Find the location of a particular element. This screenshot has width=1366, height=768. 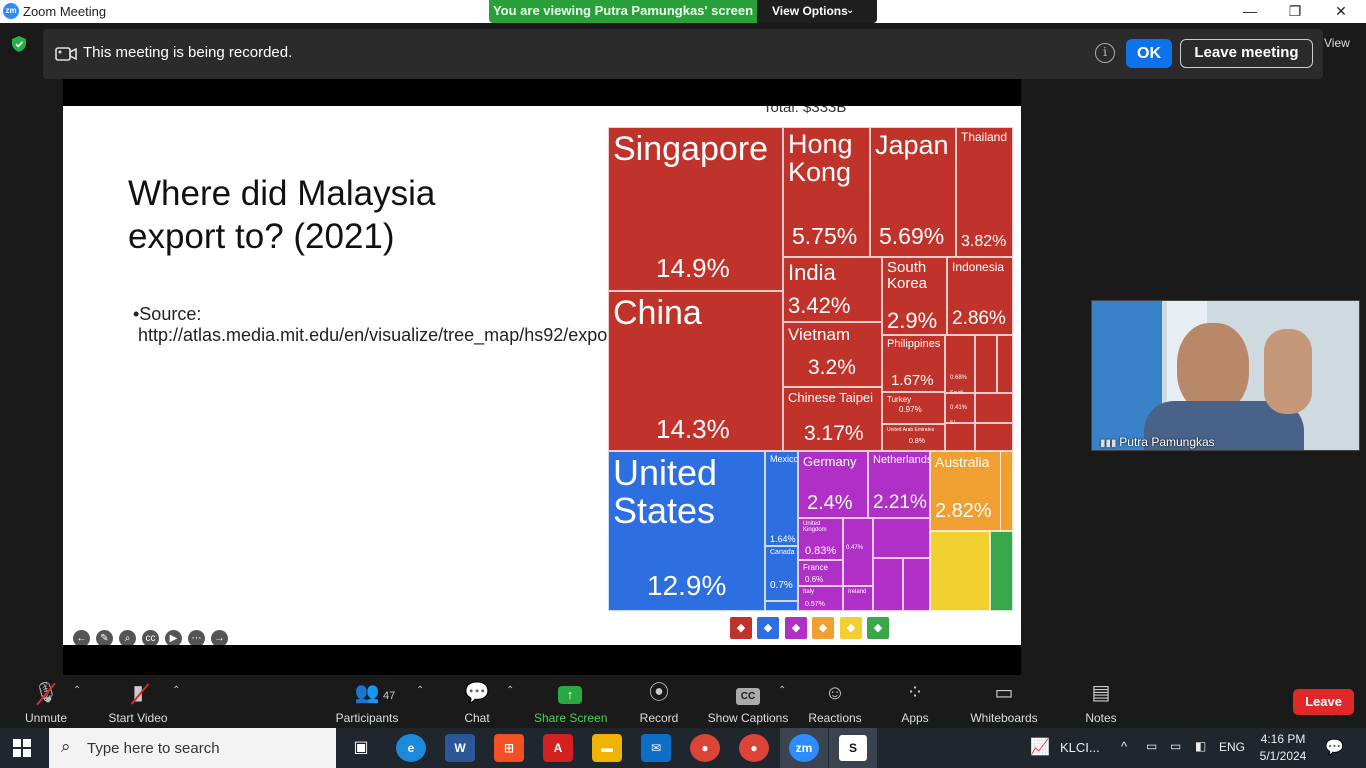

network-icon: ▭ is located at coordinates (1175, 746).